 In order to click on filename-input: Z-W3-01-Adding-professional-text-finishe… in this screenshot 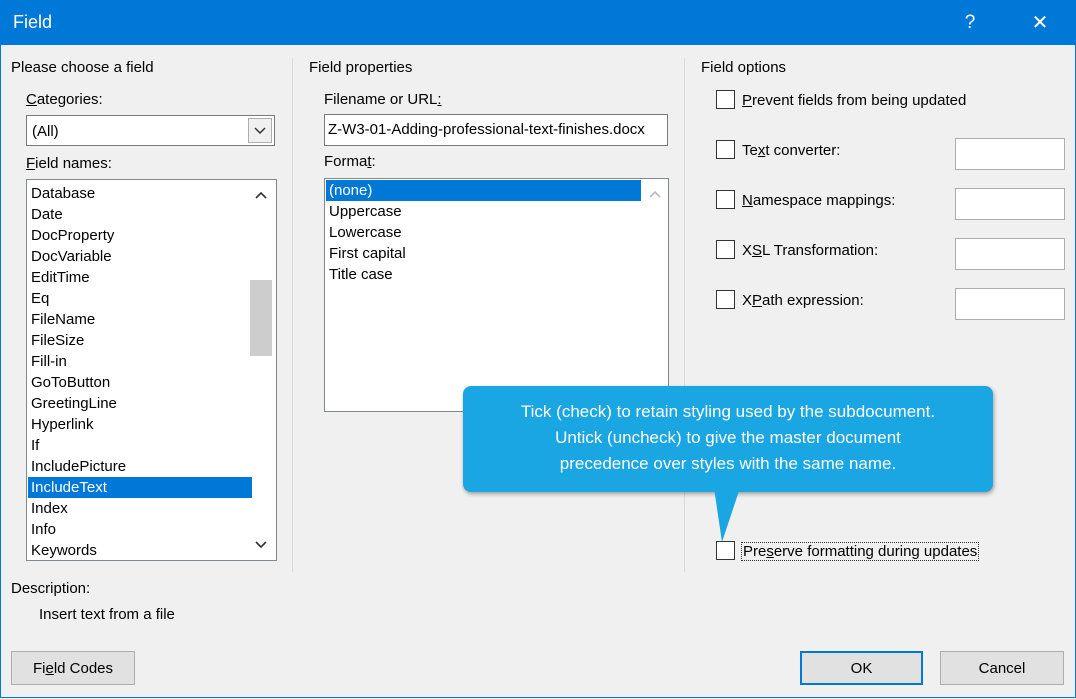, I will do `click(496, 130)`.